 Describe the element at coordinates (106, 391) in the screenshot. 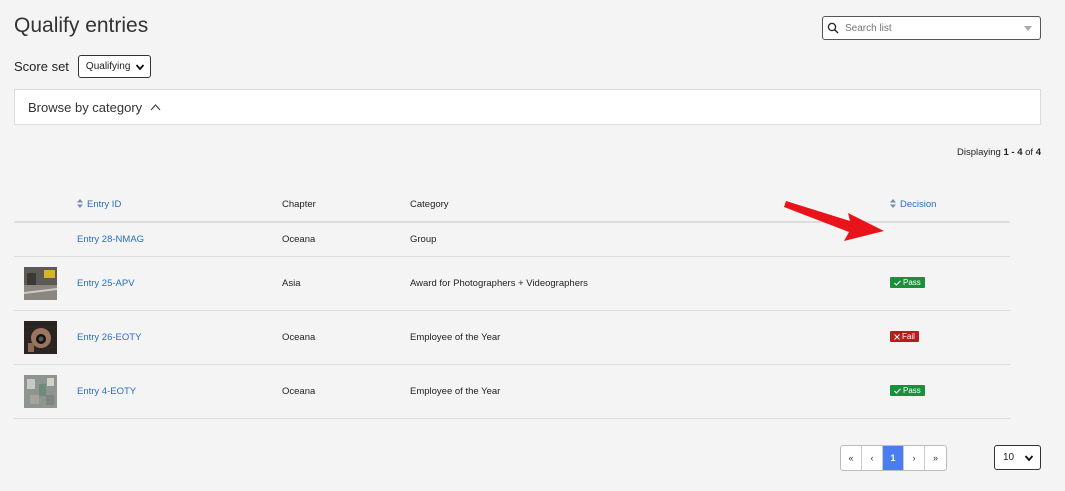

I see `entry-link: Entry 4-EOTY` at that location.